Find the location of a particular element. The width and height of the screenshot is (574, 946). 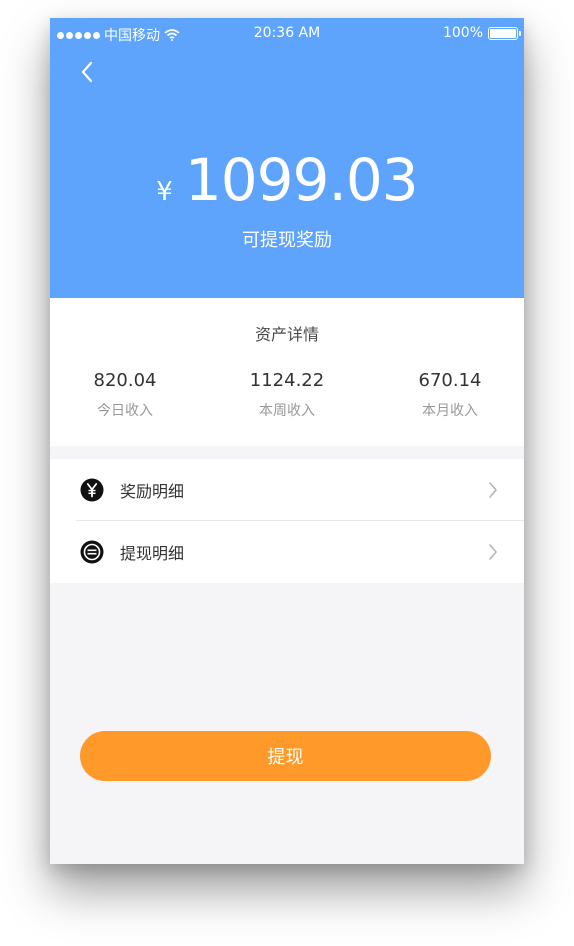

withdraw-record-icon is located at coordinates (92, 552).